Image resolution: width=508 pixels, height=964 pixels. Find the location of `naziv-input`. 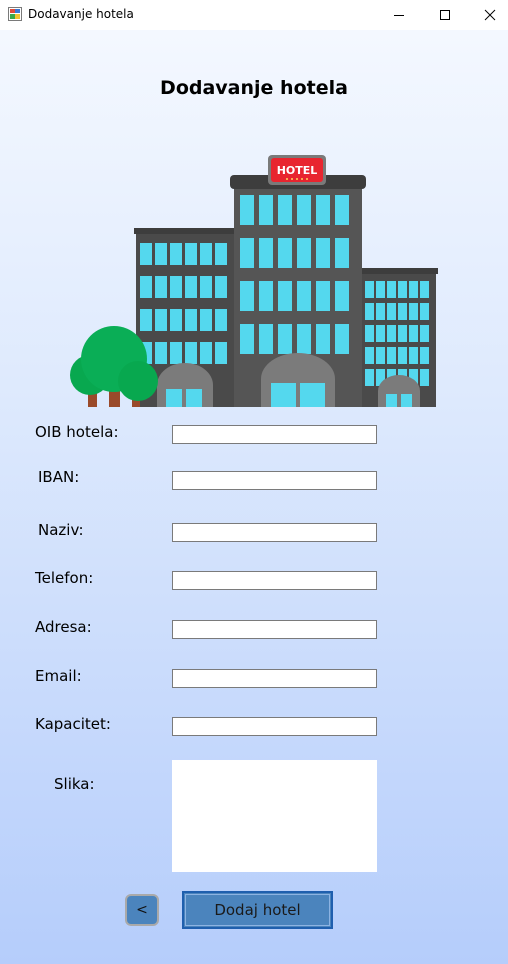

naziv-input is located at coordinates (274, 532).